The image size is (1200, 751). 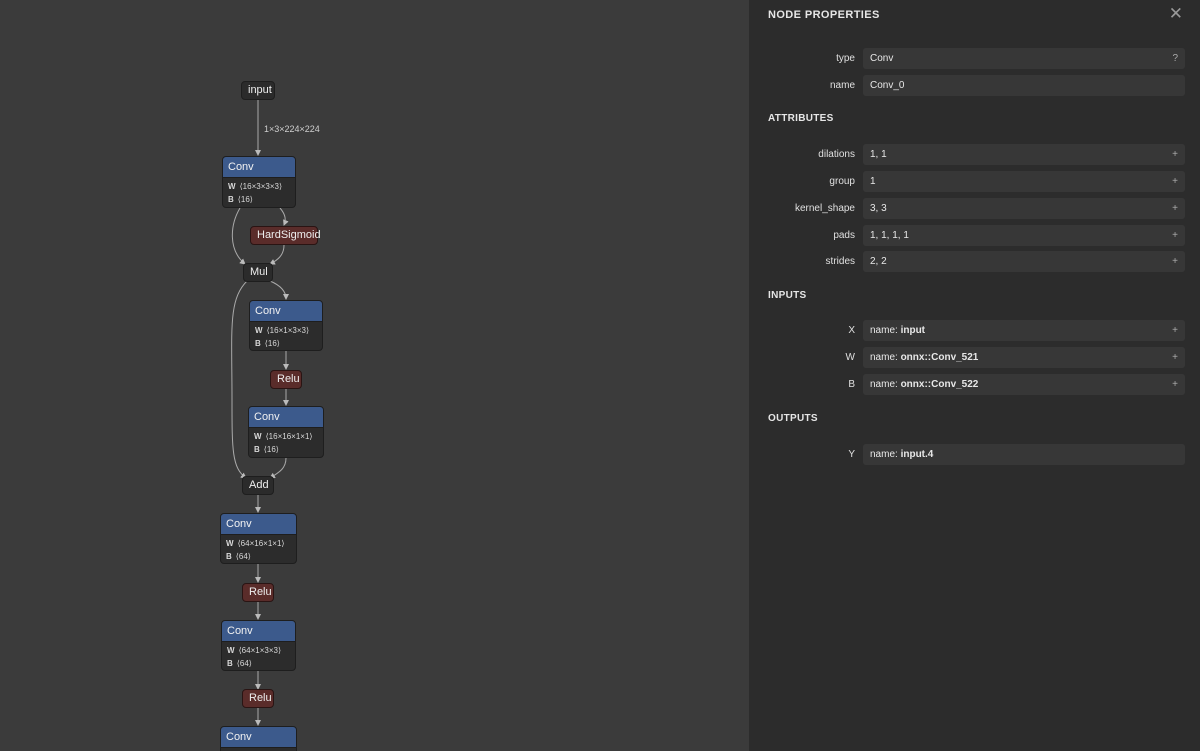 I want to click on input-b: B name: onnx::Conv_522 +, so click(x=974, y=384).